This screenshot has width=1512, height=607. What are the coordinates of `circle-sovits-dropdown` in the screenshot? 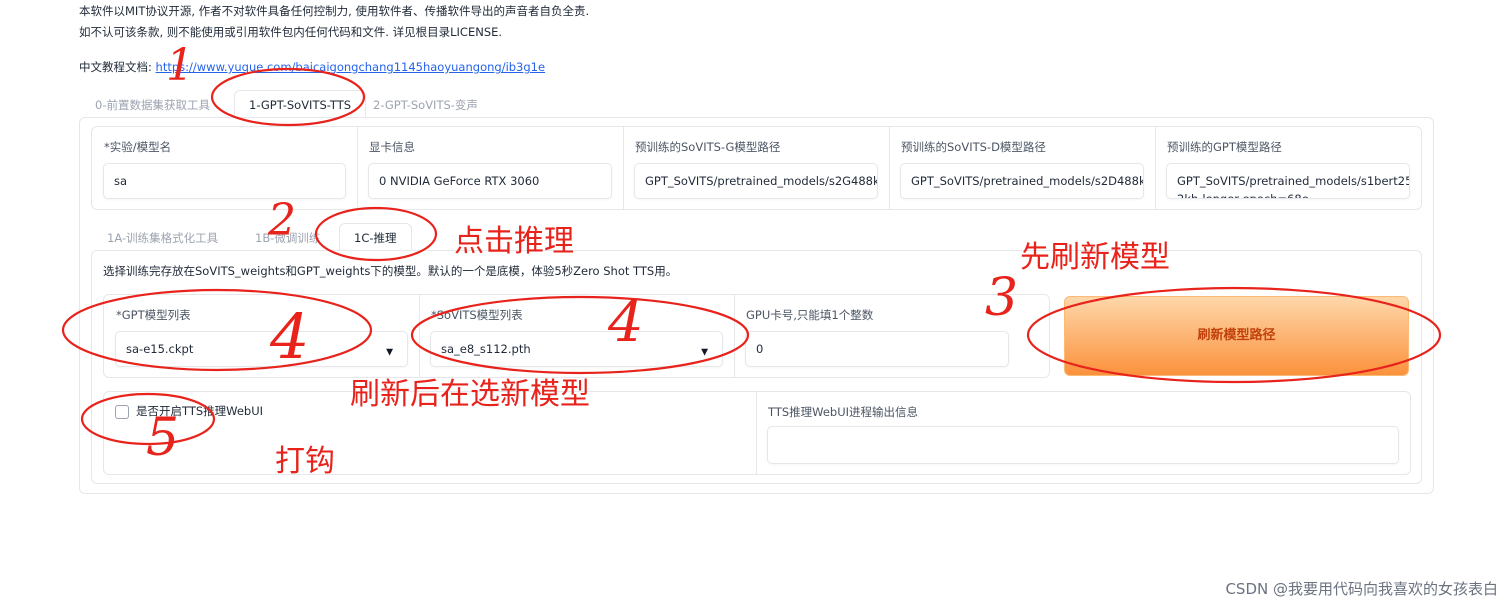 It's located at (580, 335).